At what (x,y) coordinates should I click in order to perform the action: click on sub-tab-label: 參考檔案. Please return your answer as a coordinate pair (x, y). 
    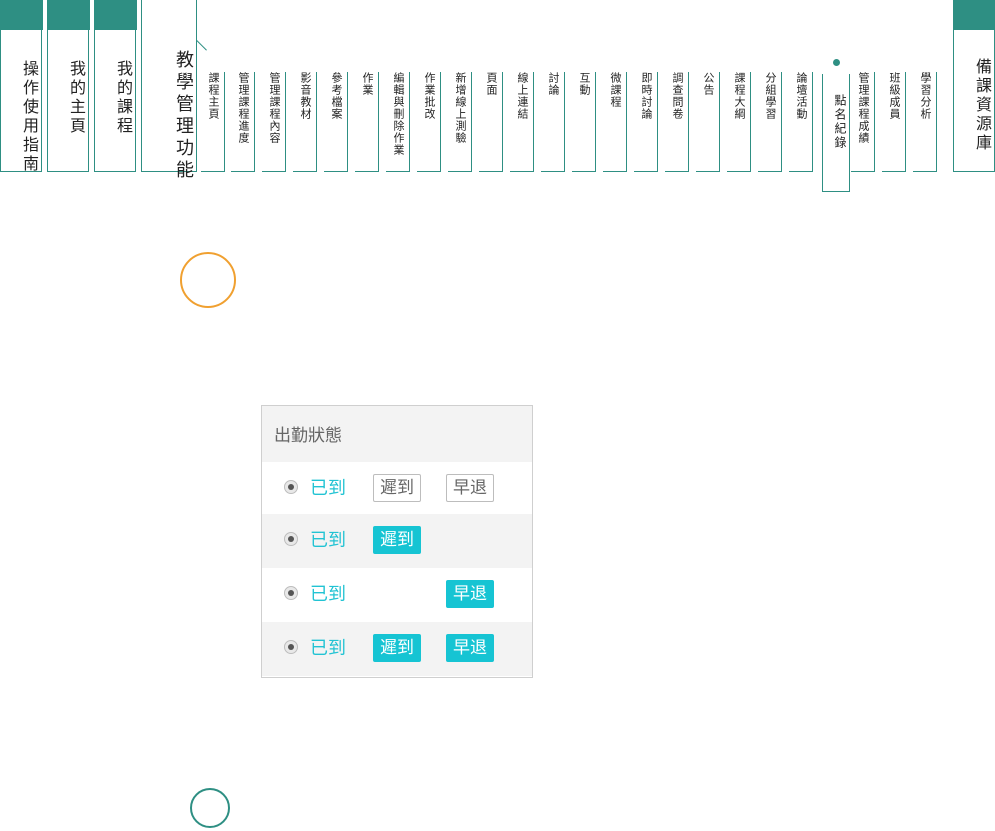
    Looking at the image, I should click on (336, 96).